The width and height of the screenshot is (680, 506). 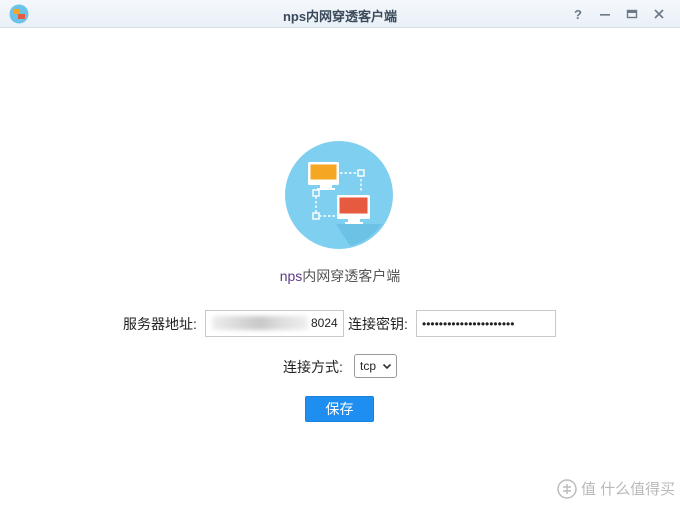 I want to click on network-illustration-icon, so click(x=339, y=195).